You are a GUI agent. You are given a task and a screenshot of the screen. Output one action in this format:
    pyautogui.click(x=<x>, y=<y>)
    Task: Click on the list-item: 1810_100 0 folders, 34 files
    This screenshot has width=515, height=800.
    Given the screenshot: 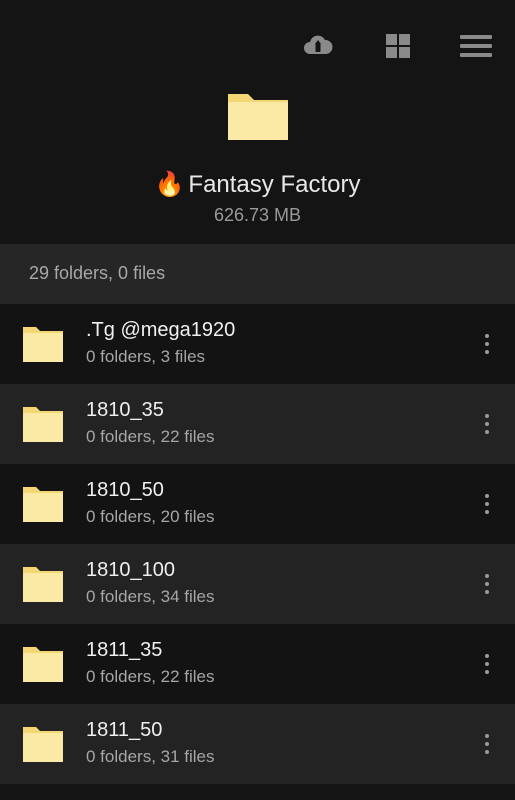 What is the action you would take?
    pyautogui.click(x=257, y=584)
    